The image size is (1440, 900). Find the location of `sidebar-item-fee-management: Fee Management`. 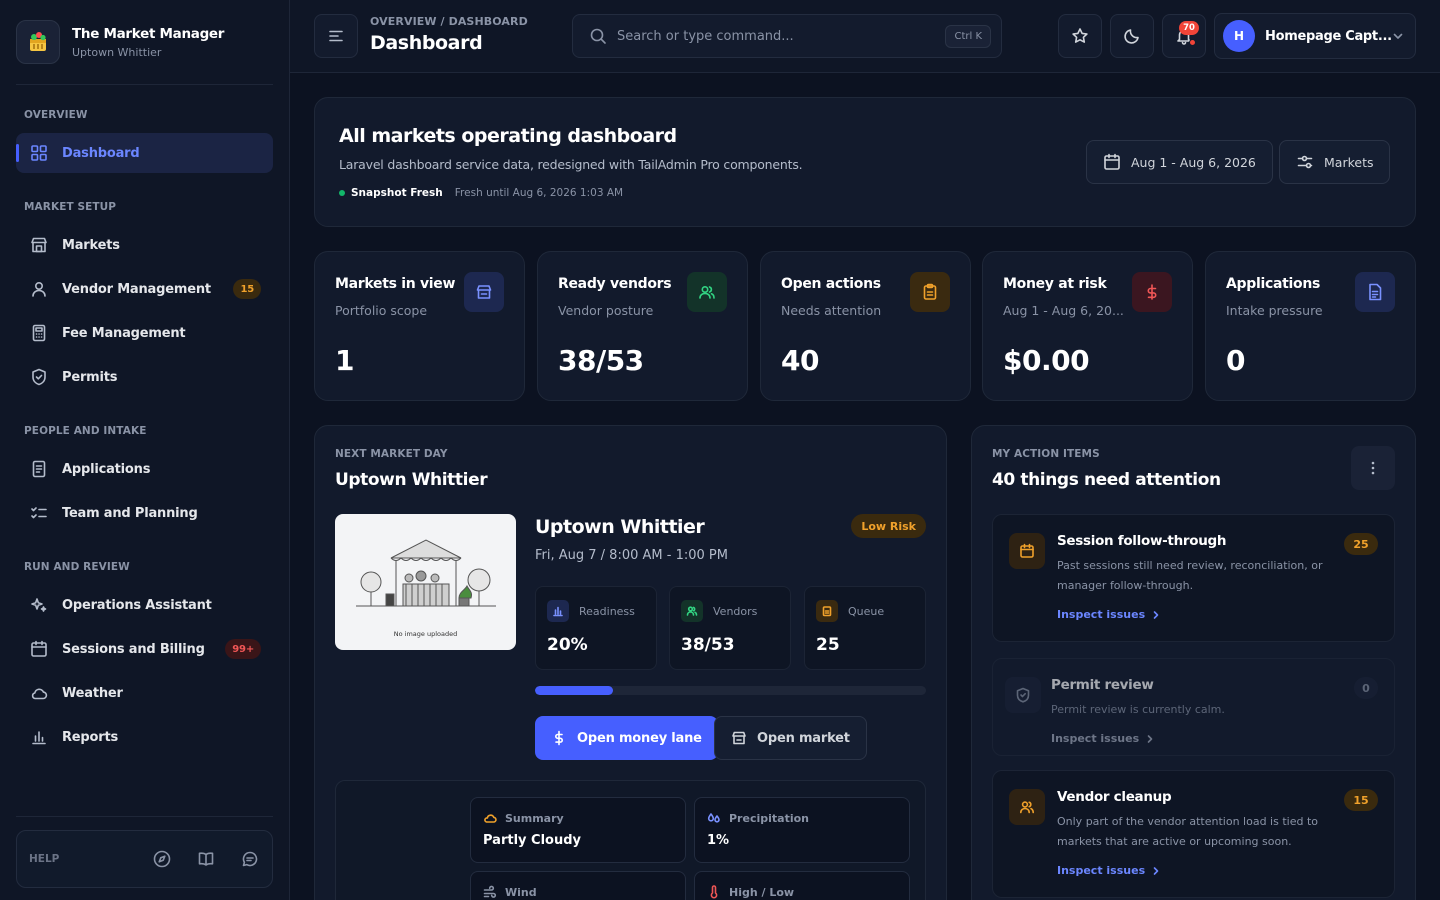

sidebar-item-fee-management: Fee Management is located at coordinates (144, 333).